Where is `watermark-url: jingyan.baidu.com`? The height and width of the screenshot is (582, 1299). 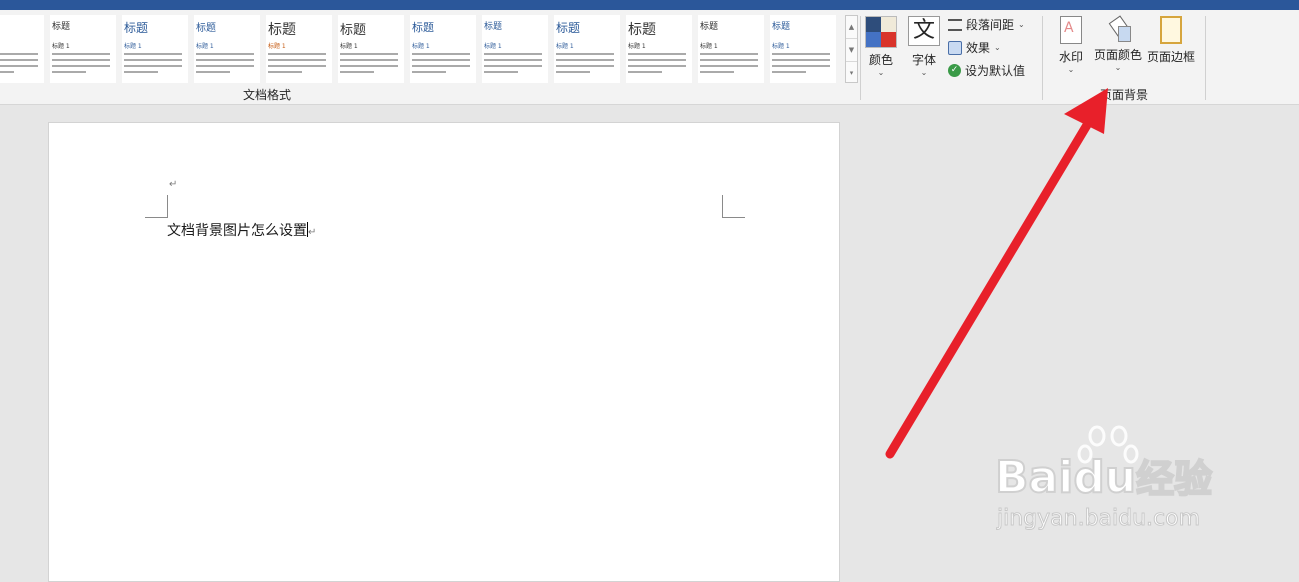
watermark-url: jingyan.baidu.com is located at coordinates (1098, 519).